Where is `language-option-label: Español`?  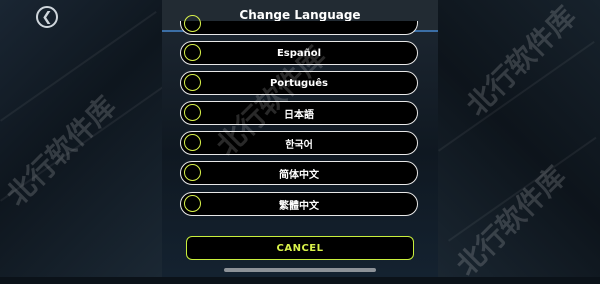 language-option-label: Español is located at coordinates (299, 53).